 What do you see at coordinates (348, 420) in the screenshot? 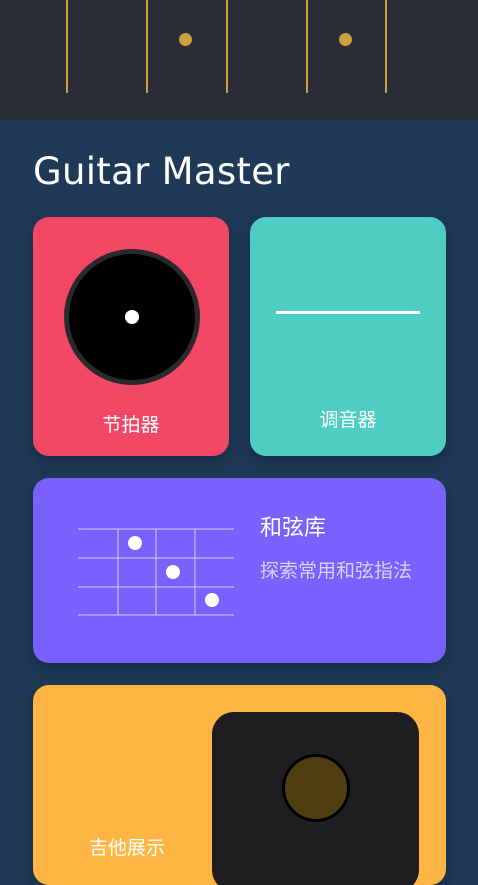
I see `tuner-label: 调音器` at bounding box center [348, 420].